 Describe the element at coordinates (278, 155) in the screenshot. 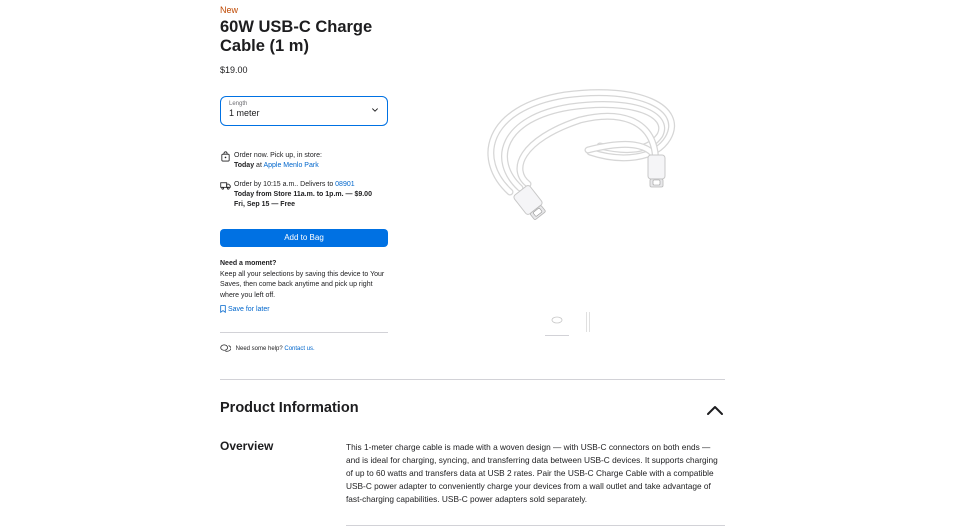

I see `pickup-line1: Order now. Pick up, in store:` at that location.